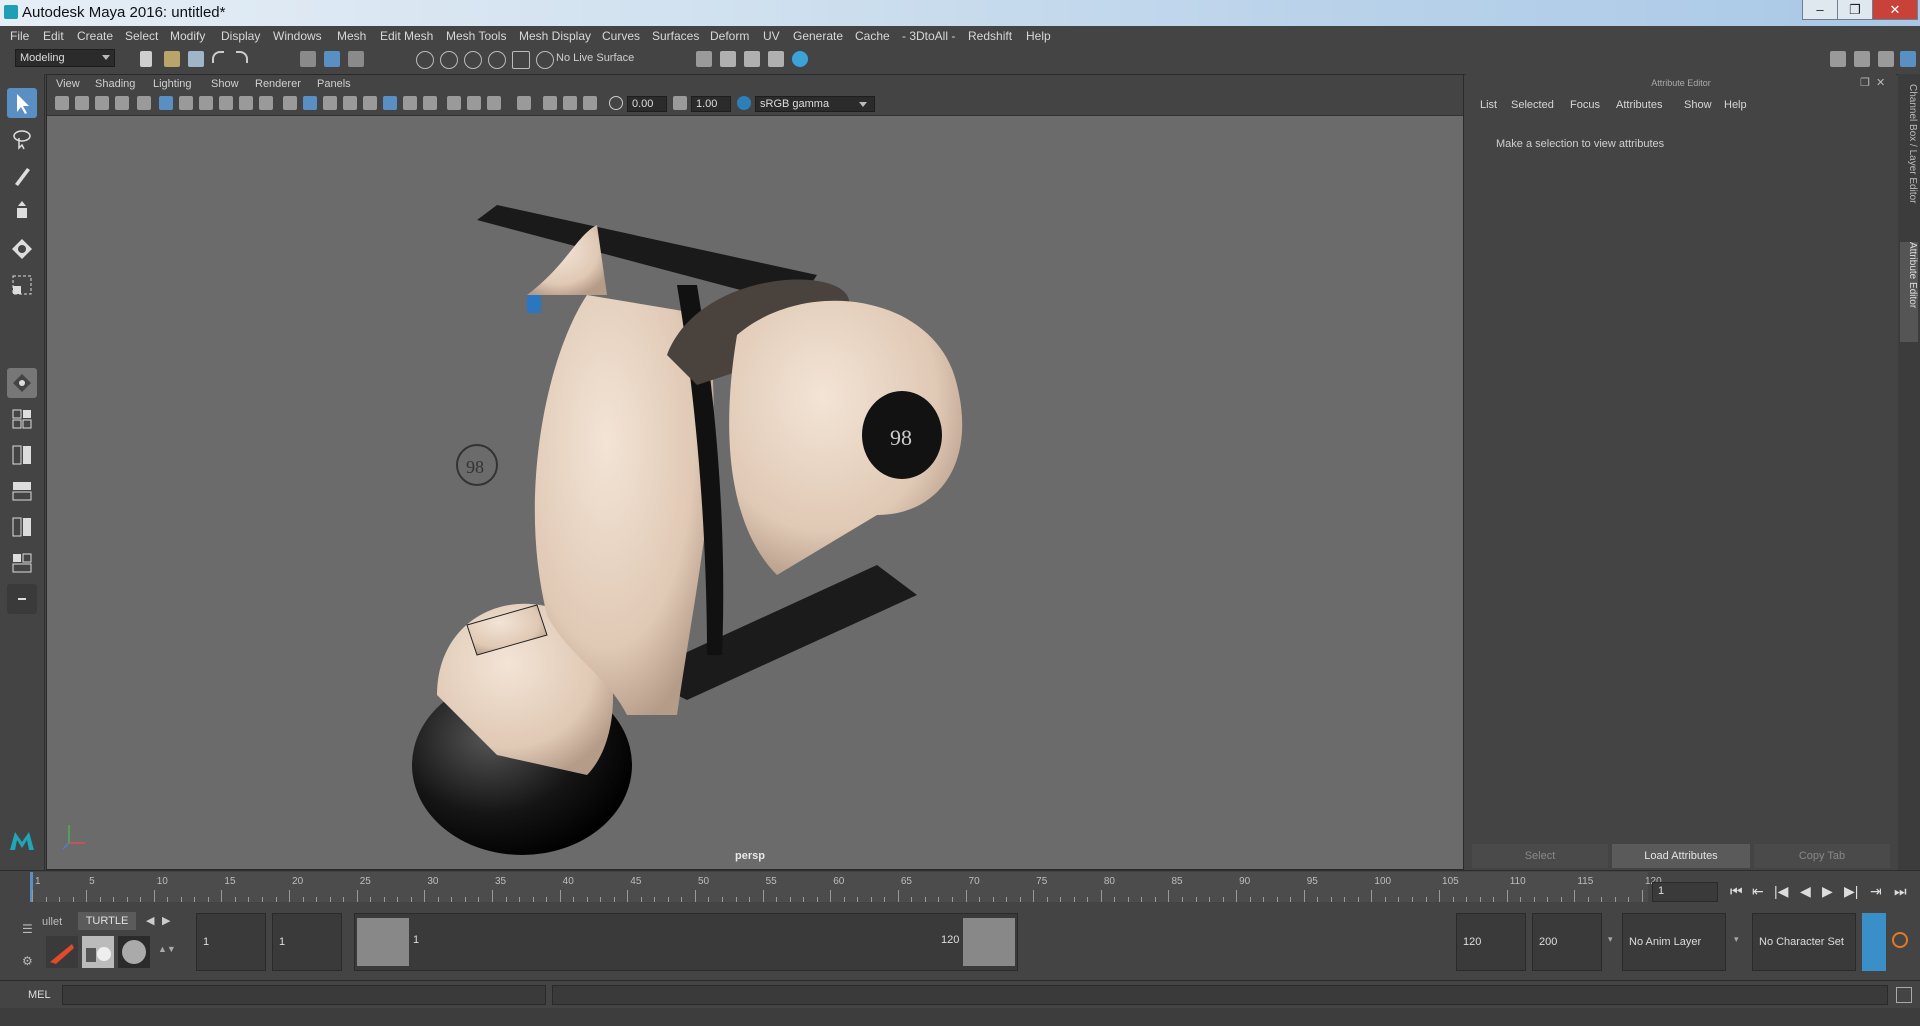 Image resolution: width=1920 pixels, height=1026 pixels. Describe the element at coordinates (383, 942) in the screenshot. I see `range-slider-start-handle` at that location.